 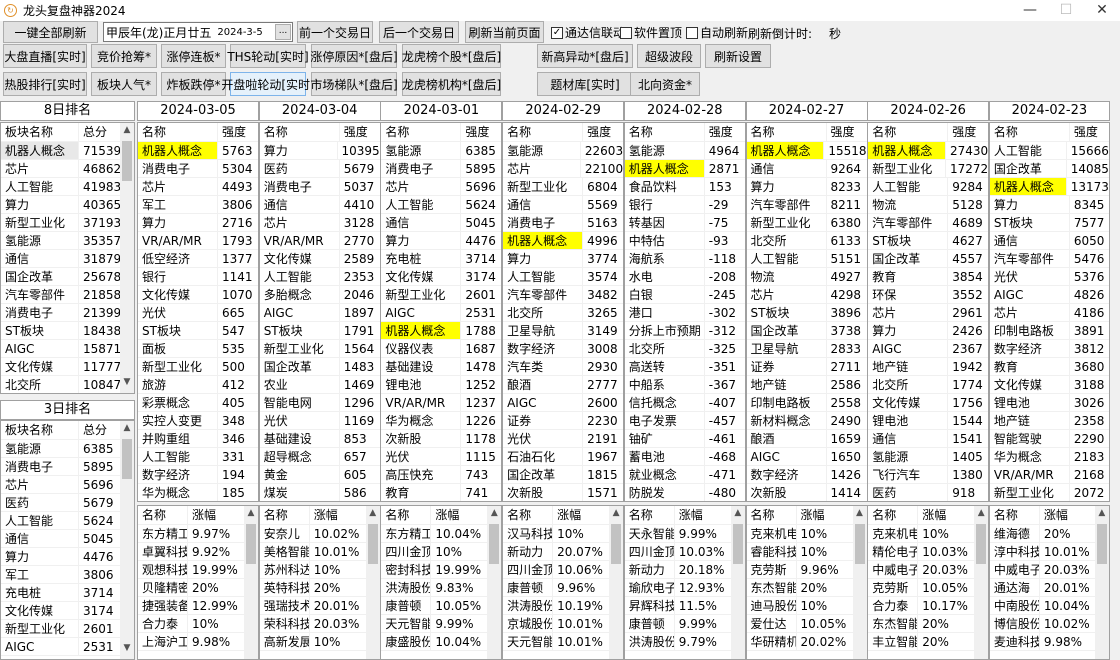 I want to click on table-row: 通信 4410, so click(x=319, y=205).